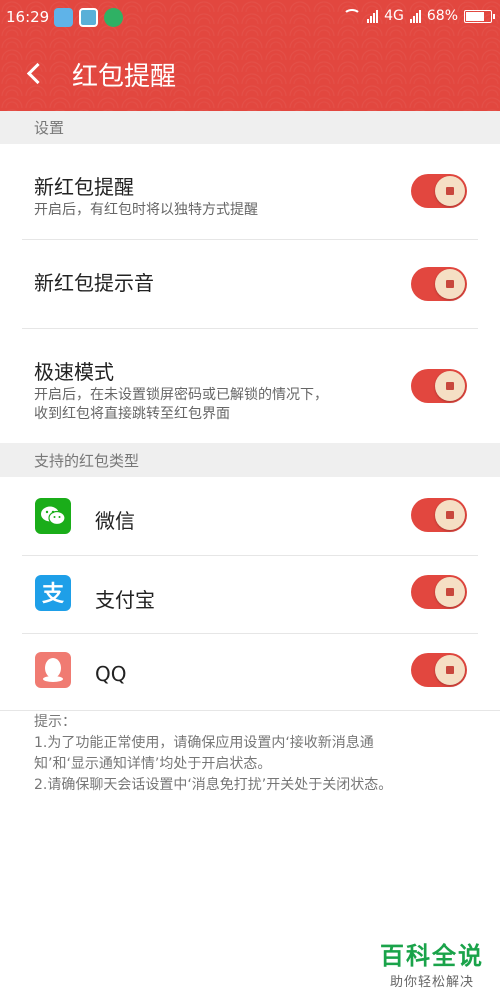 The image size is (500, 1000). Describe the element at coordinates (55, 722) in the screenshot. I see `tips-heading: 提示：` at that location.